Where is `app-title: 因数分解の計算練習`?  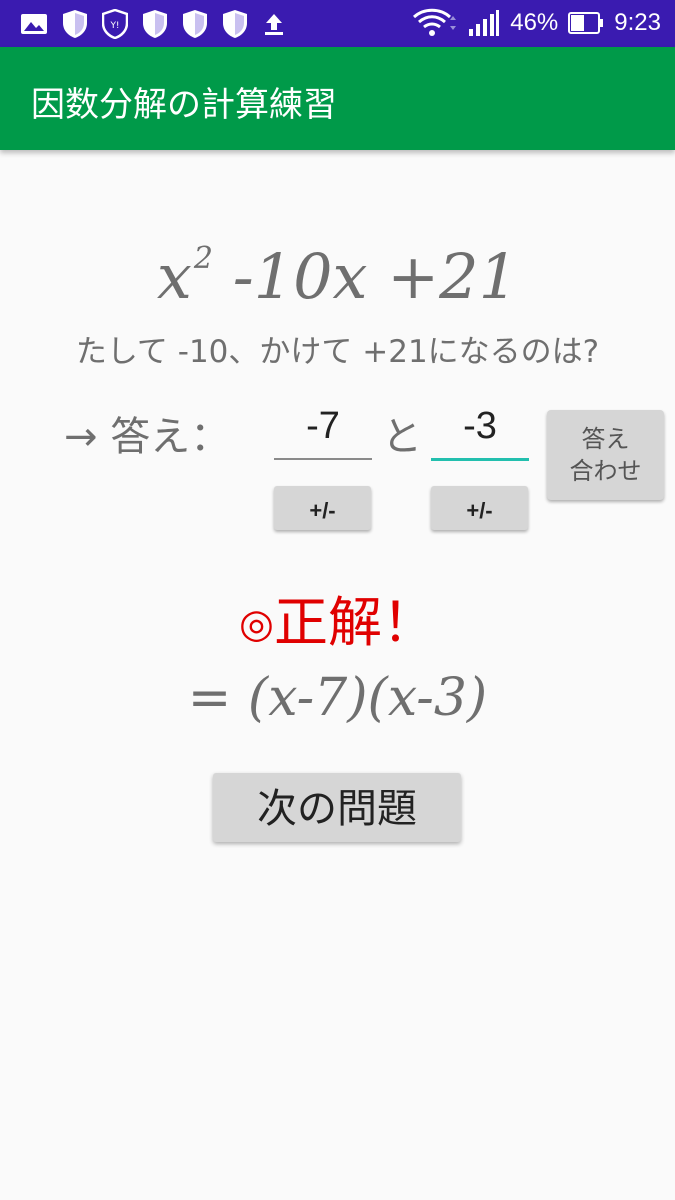 app-title: 因数分解の計算練習 is located at coordinates (184, 105).